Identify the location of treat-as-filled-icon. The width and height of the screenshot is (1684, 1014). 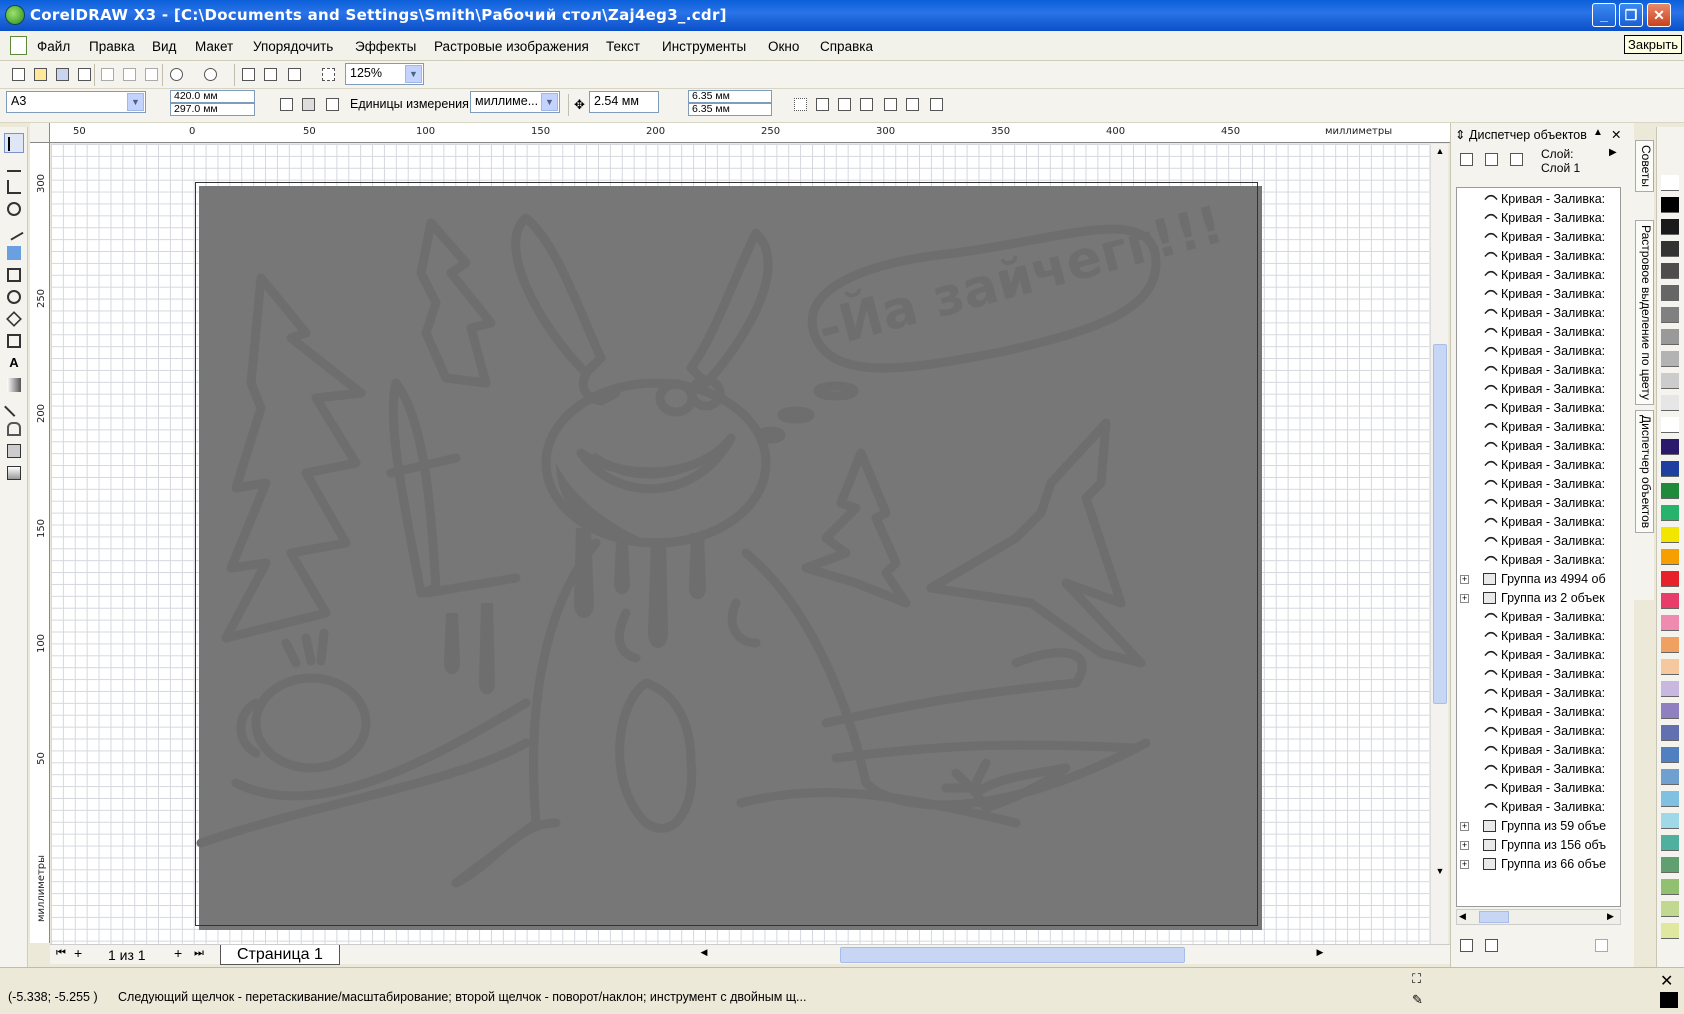
(890, 104).